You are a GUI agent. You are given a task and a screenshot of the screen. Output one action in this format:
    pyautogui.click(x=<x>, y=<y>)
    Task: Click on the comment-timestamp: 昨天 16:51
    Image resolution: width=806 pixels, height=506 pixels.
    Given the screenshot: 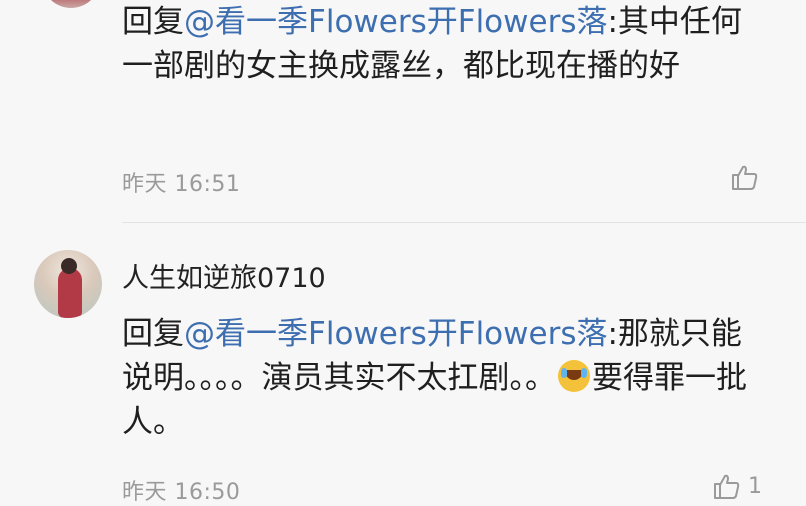 What is the action you would take?
    pyautogui.click(x=181, y=184)
    